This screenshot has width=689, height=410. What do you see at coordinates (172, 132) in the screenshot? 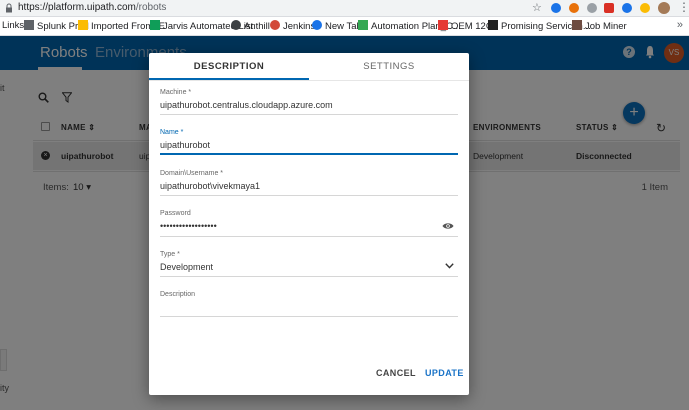
I see `name-label: Name *` at bounding box center [172, 132].